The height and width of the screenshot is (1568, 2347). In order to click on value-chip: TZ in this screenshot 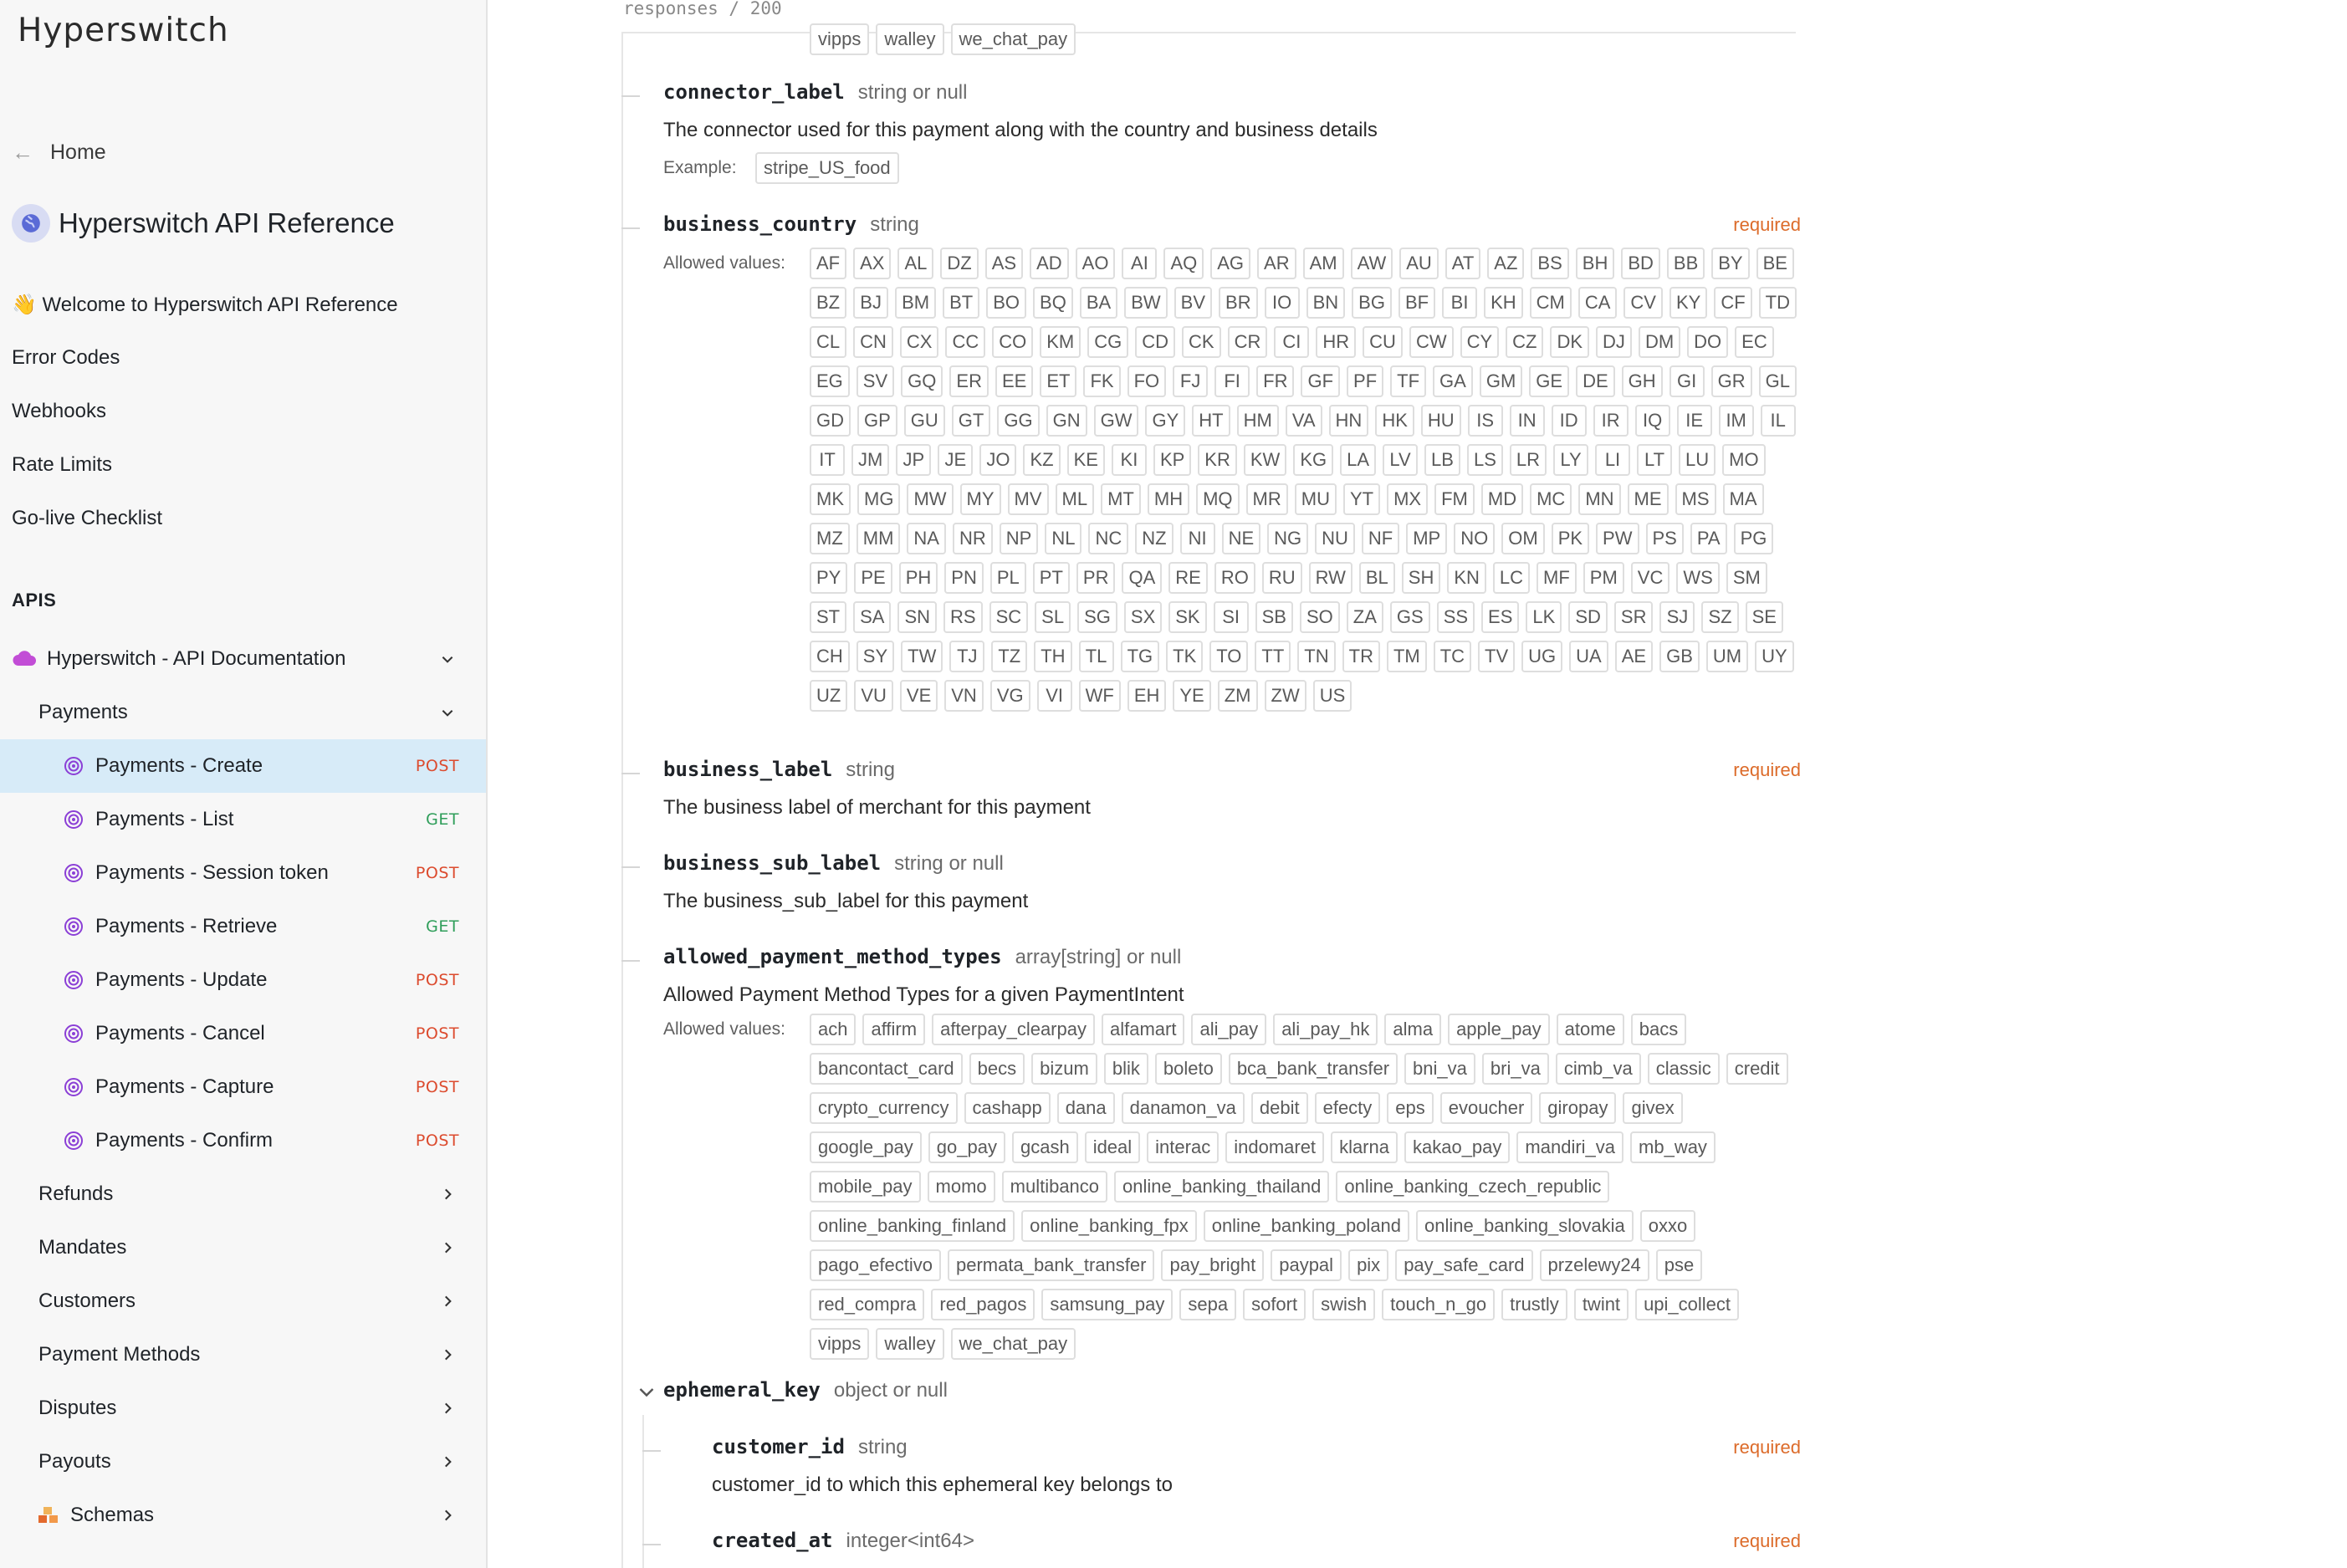, I will do `click(1009, 656)`.